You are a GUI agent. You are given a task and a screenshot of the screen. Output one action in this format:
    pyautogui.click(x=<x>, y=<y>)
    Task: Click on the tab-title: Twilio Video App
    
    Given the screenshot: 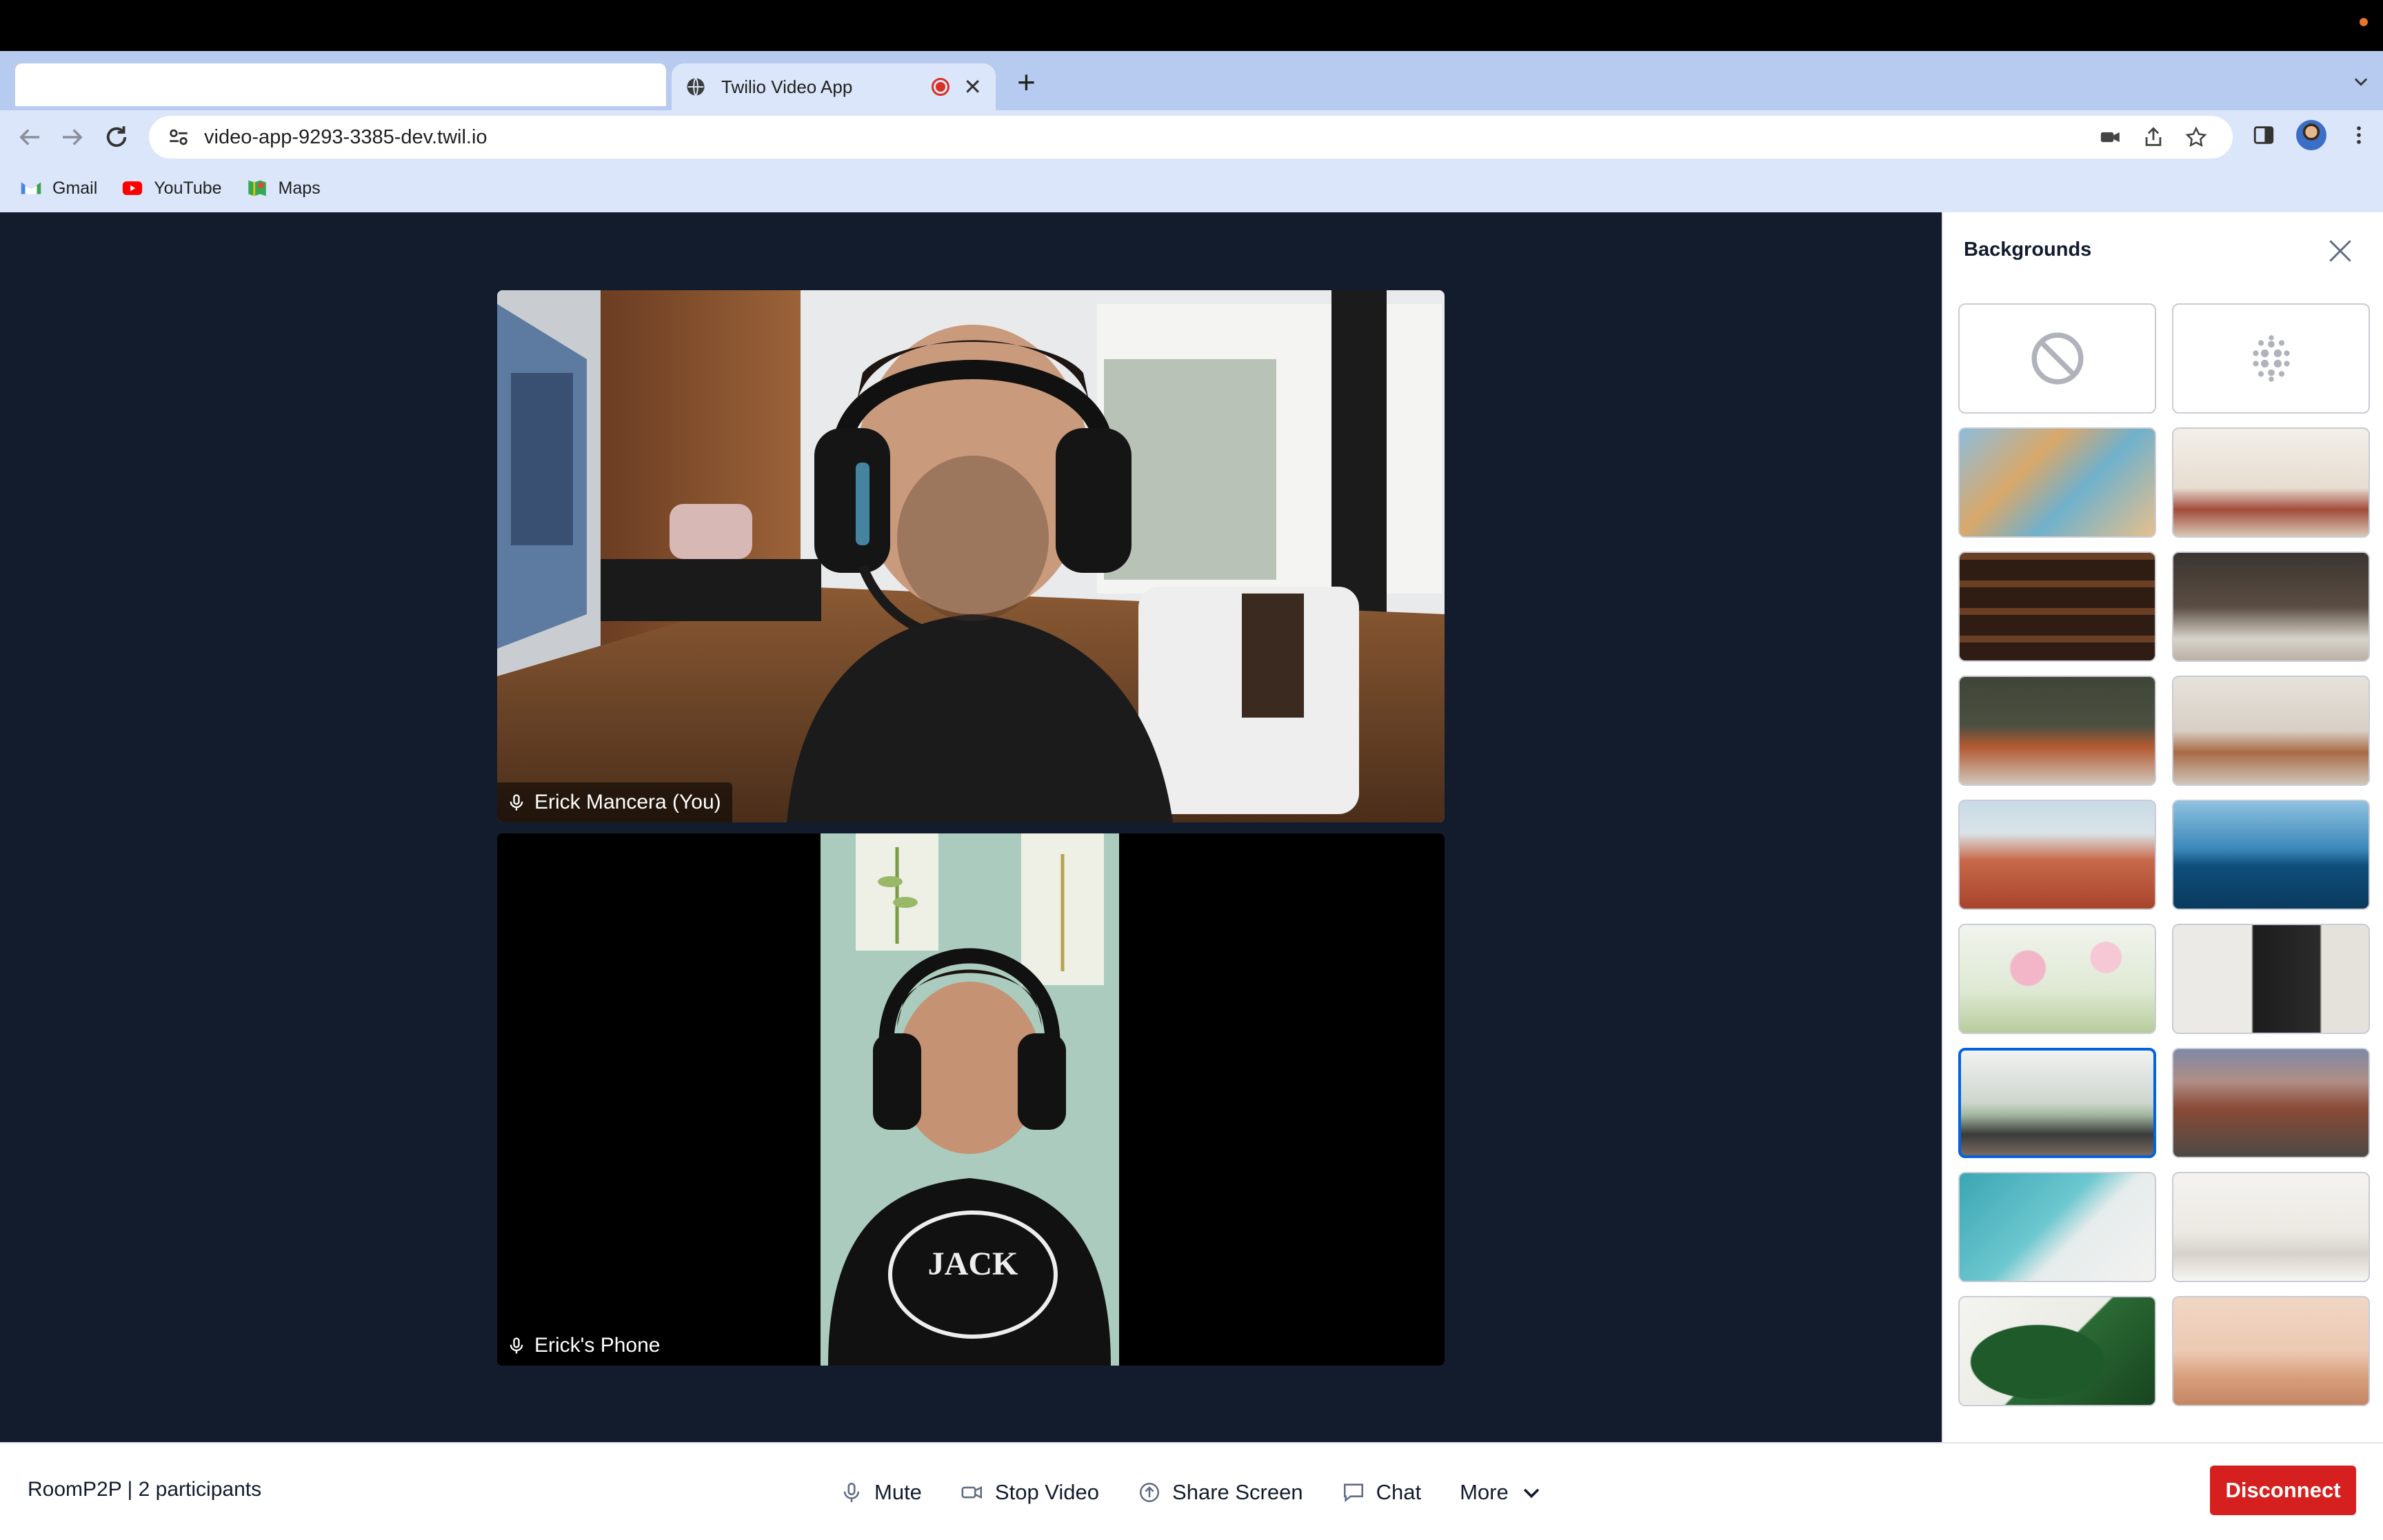 What is the action you would take?
    pyautogui.click(x=787, y=87)
    